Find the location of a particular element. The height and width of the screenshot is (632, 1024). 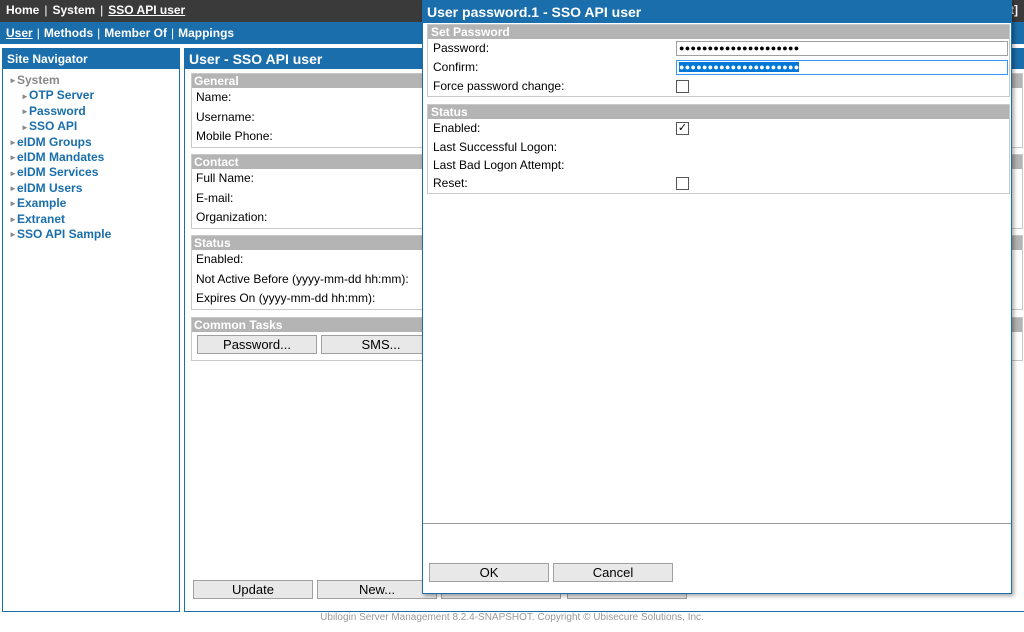

ok-button: OK is located at coordinates (489, 572).